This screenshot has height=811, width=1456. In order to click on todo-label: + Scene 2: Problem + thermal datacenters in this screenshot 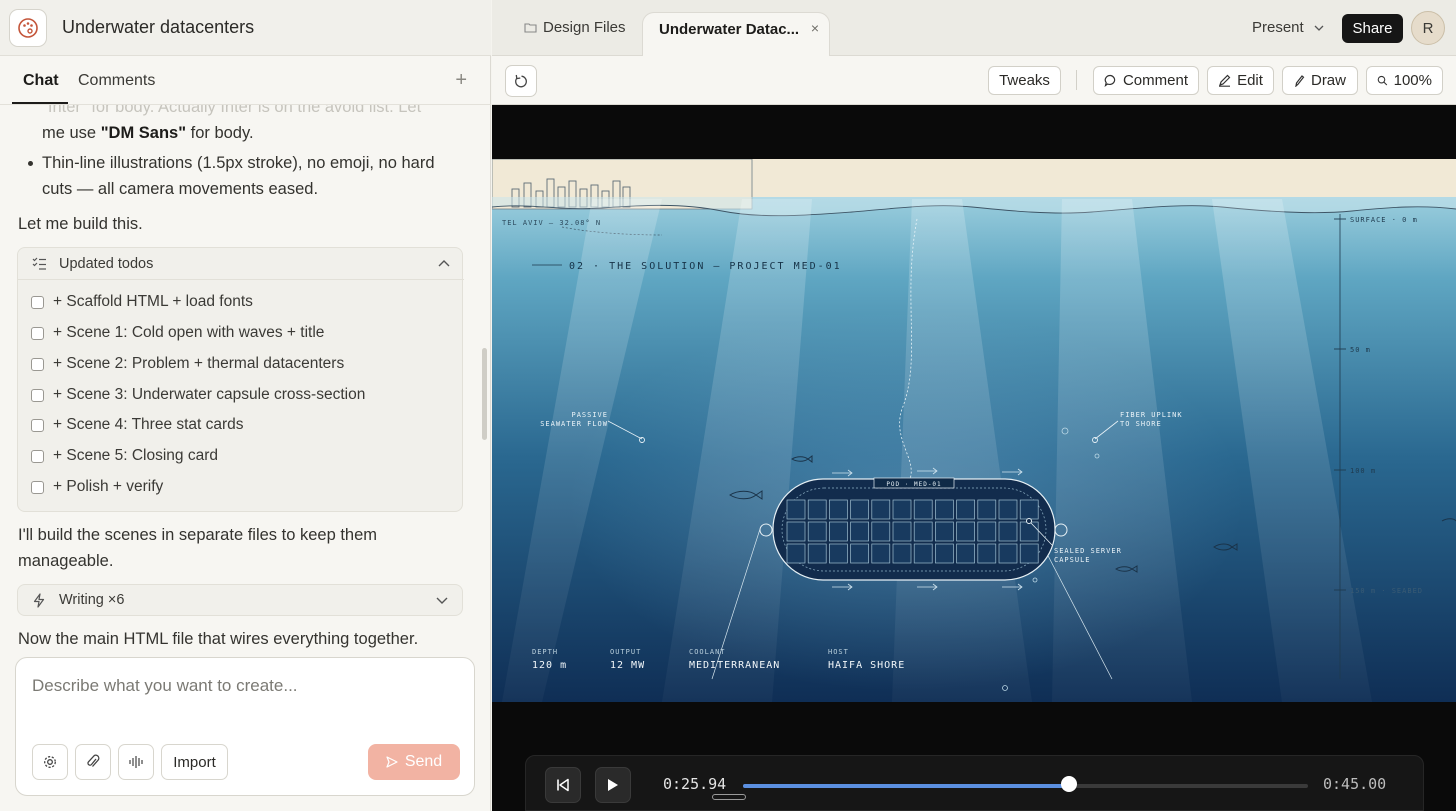, I will do `click(199, 363)`.